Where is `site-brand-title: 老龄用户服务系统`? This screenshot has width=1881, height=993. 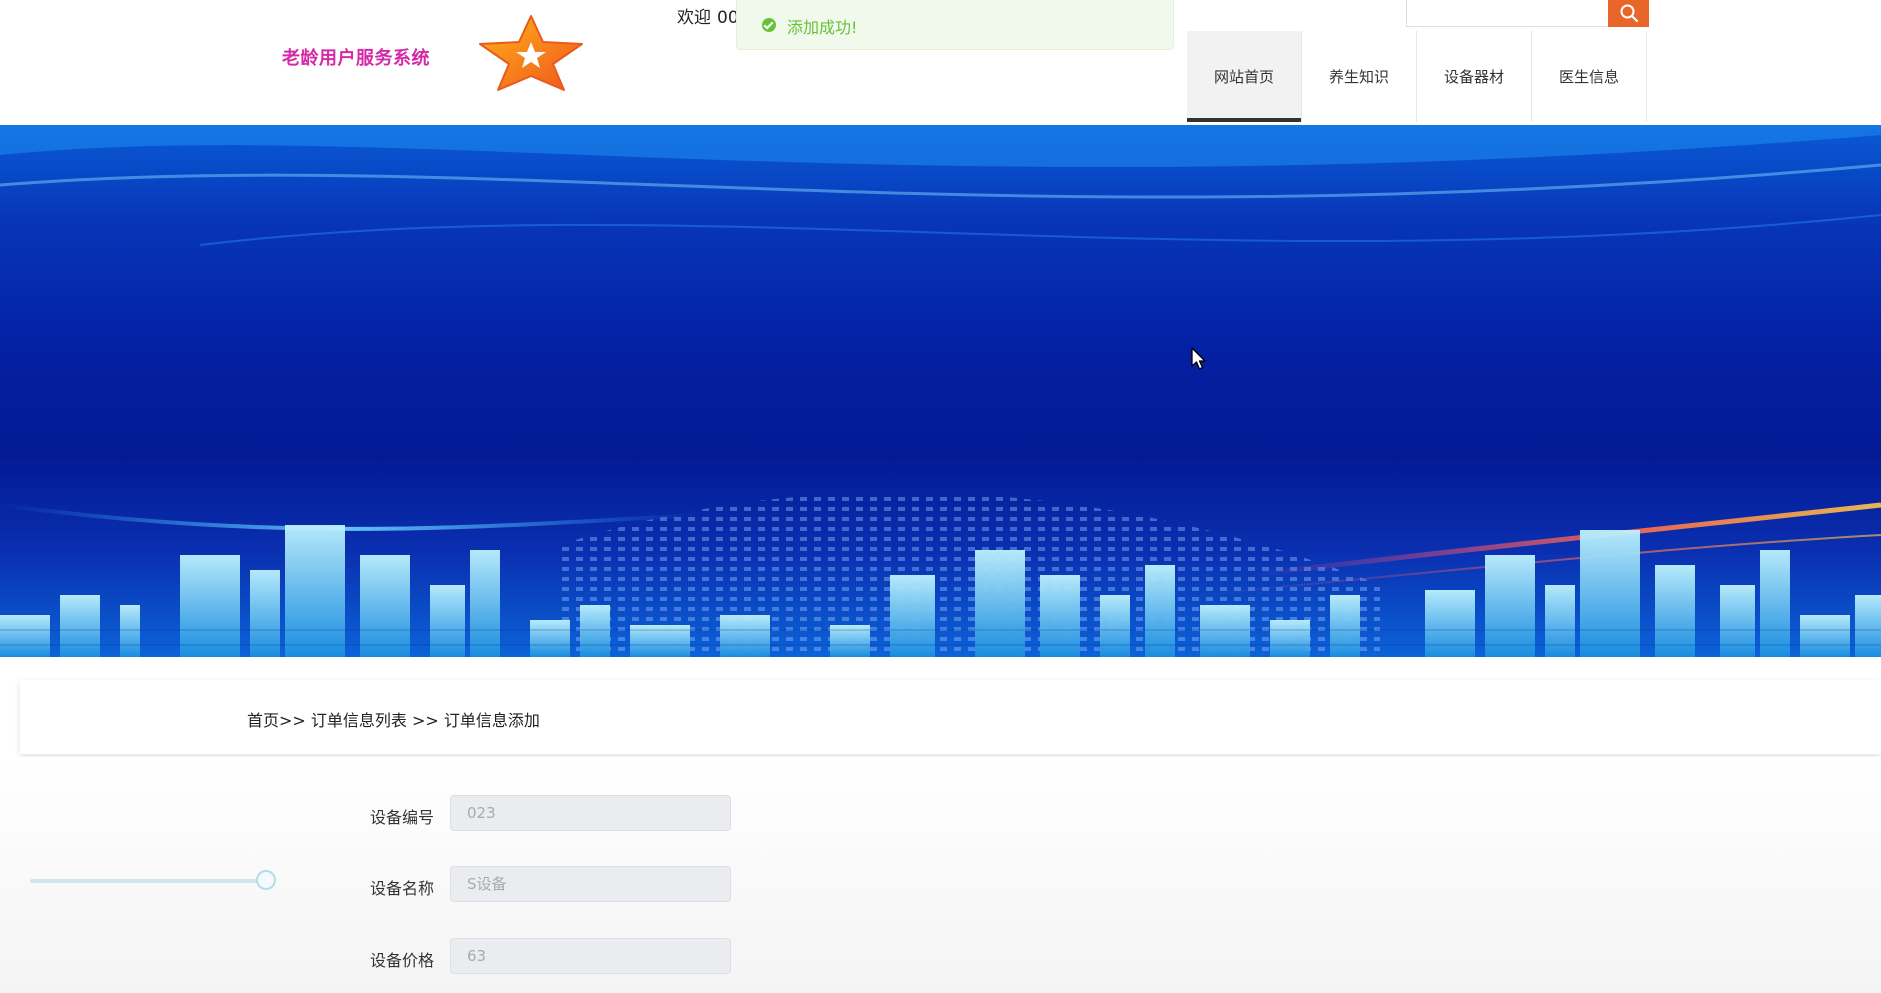
site-brand-title: 老龄用户服务系统 is located at coordinates (356, 57).